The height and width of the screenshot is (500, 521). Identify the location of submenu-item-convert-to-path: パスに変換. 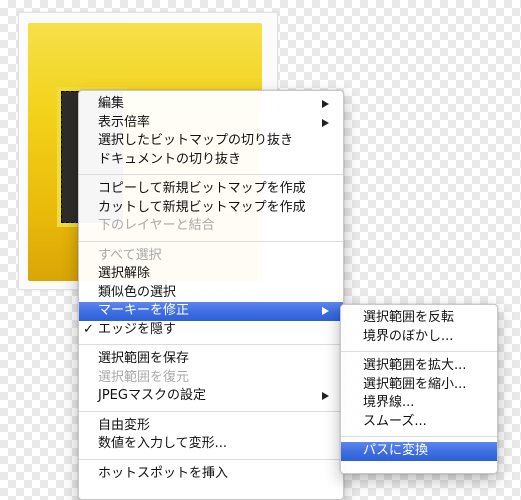
(419, 451).